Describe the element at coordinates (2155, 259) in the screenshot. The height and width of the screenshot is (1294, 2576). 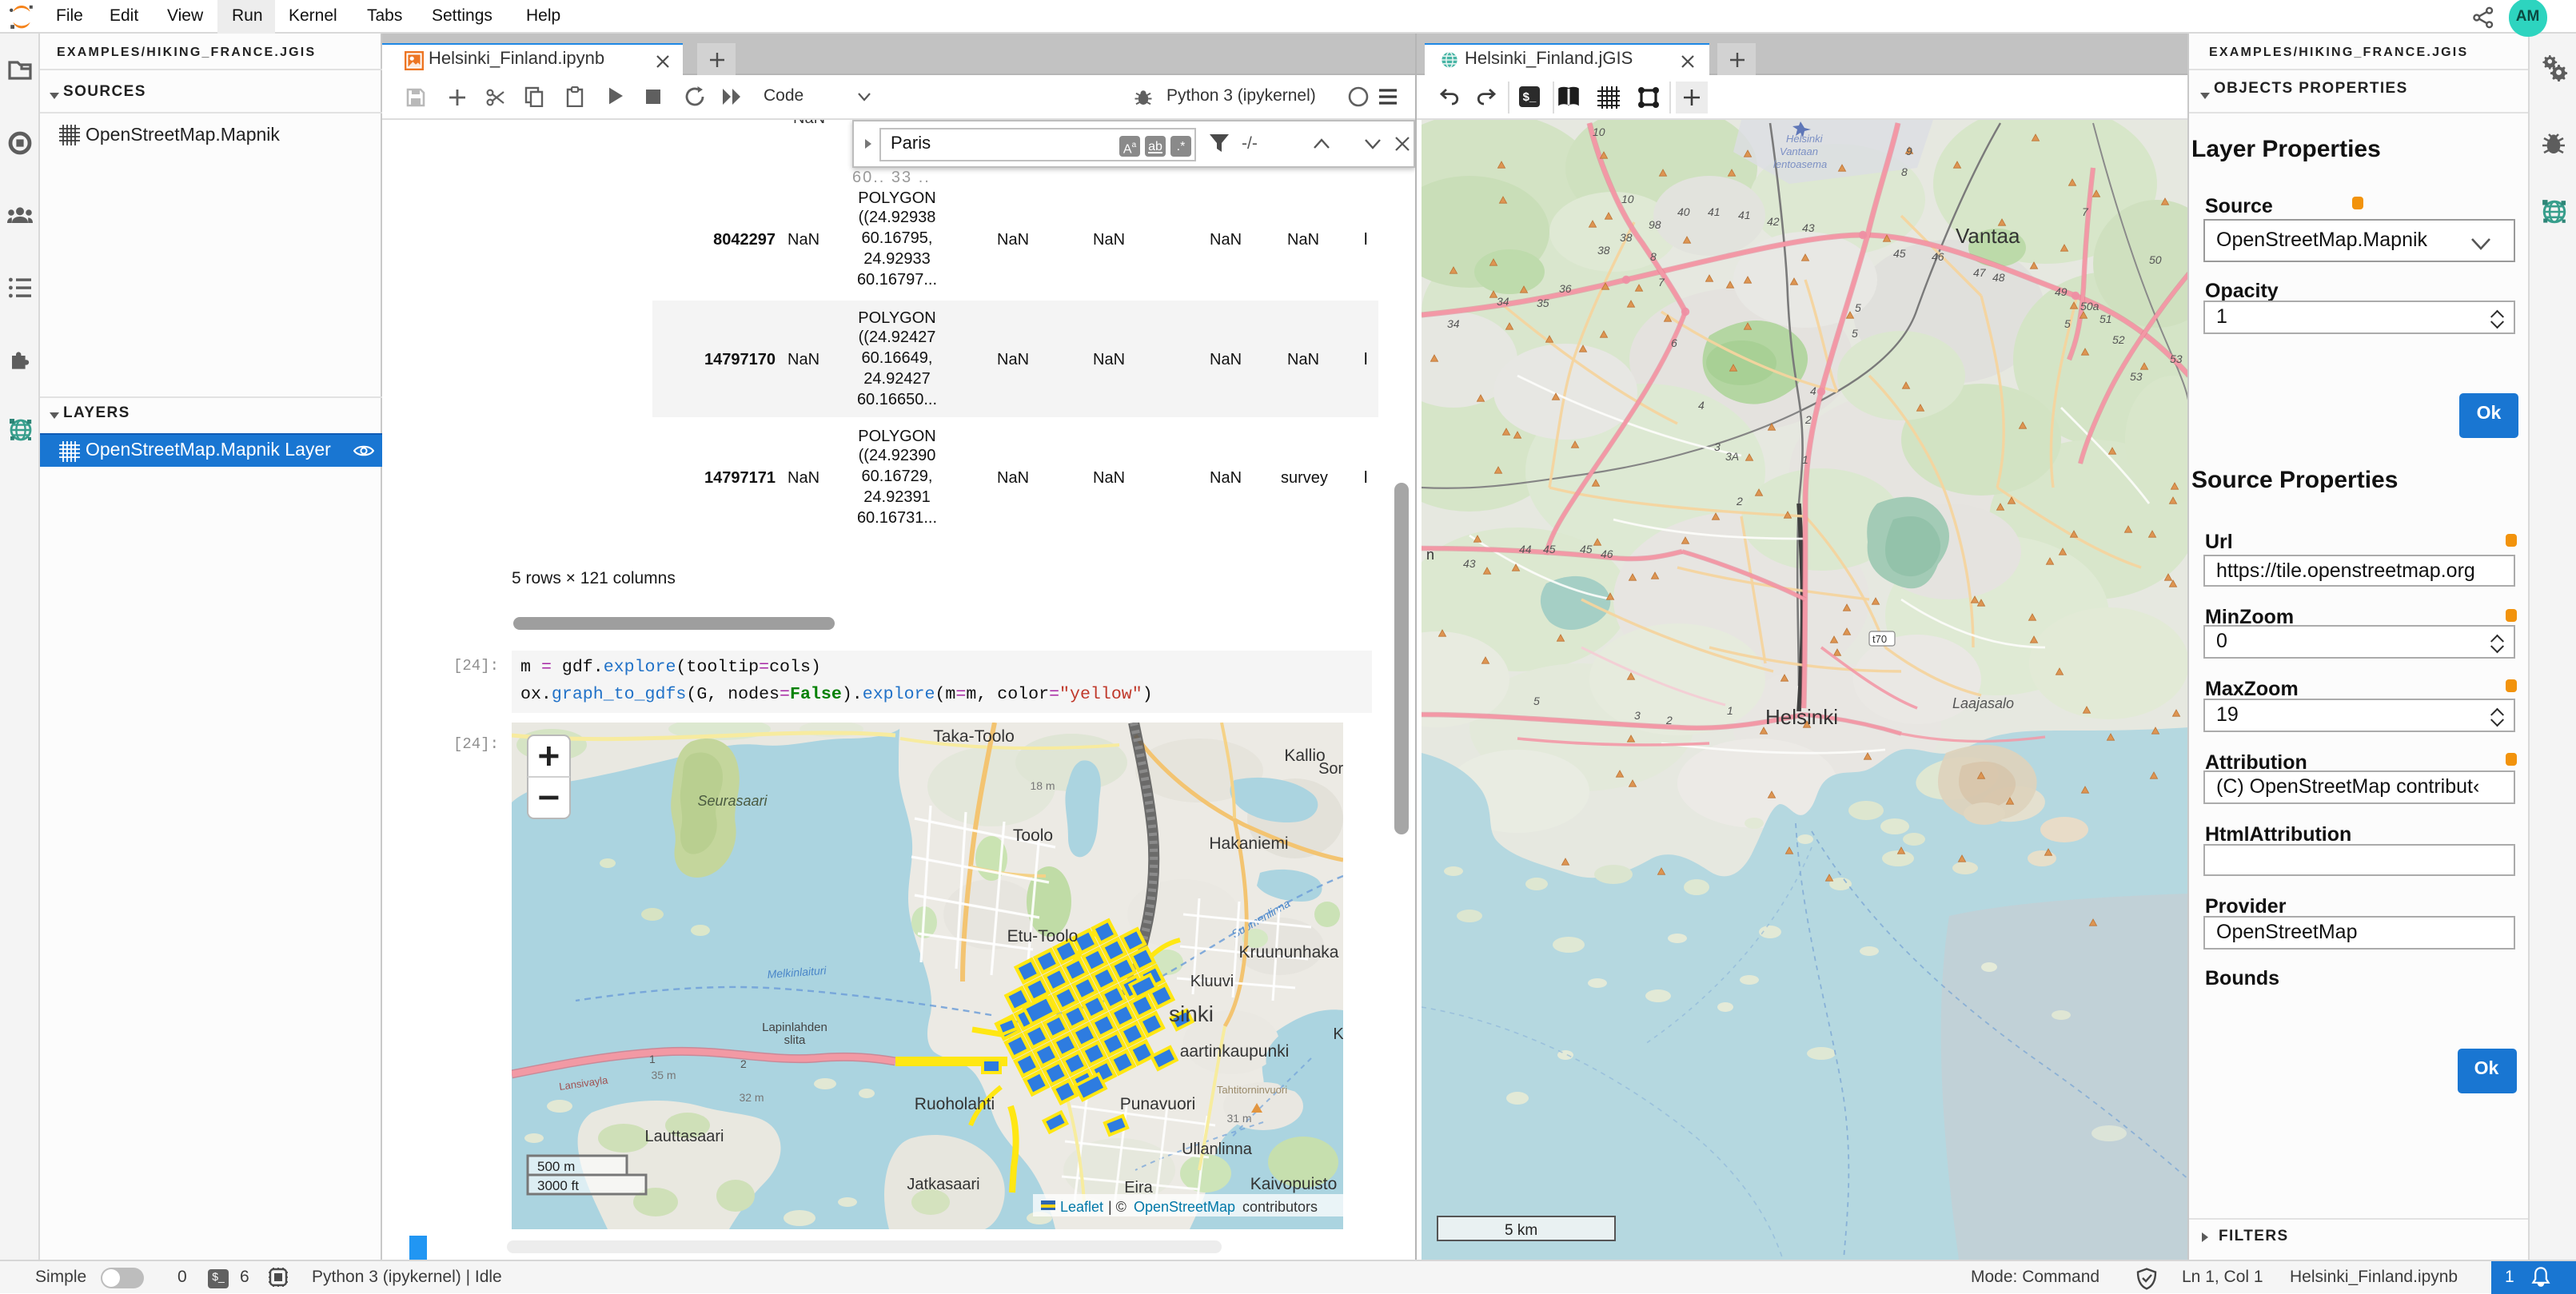
I see `svg-text: 50` at that location.